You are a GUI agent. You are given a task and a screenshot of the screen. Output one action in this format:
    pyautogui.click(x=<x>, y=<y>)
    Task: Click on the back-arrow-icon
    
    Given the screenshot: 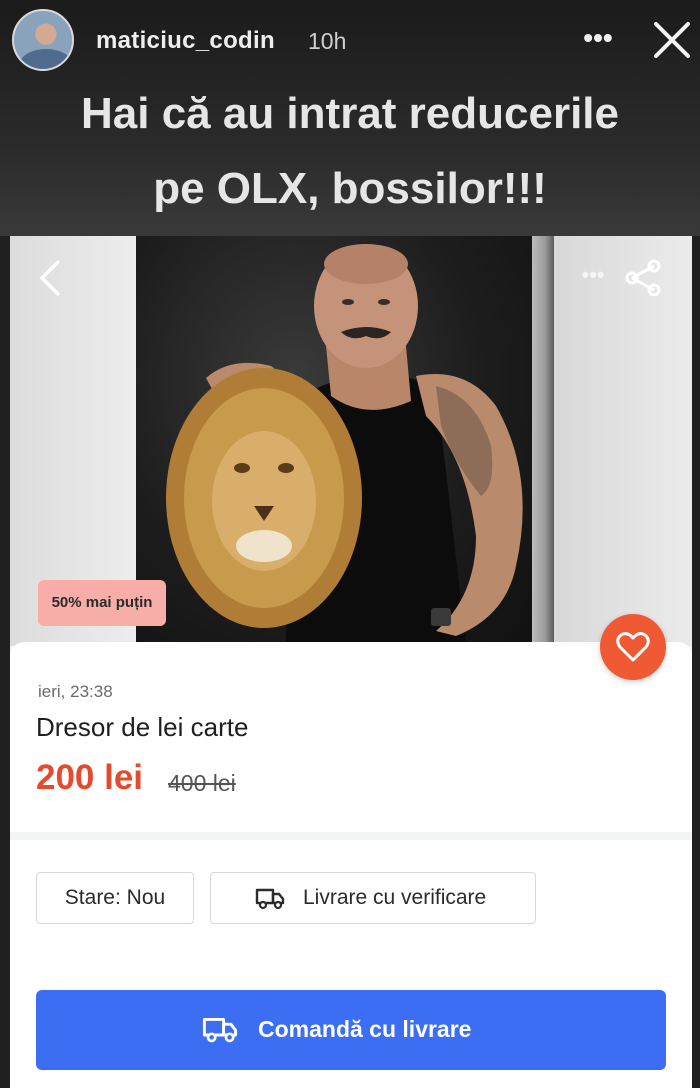 What is the action you would take?
    pyautogui.click(x=51, y=278)
    